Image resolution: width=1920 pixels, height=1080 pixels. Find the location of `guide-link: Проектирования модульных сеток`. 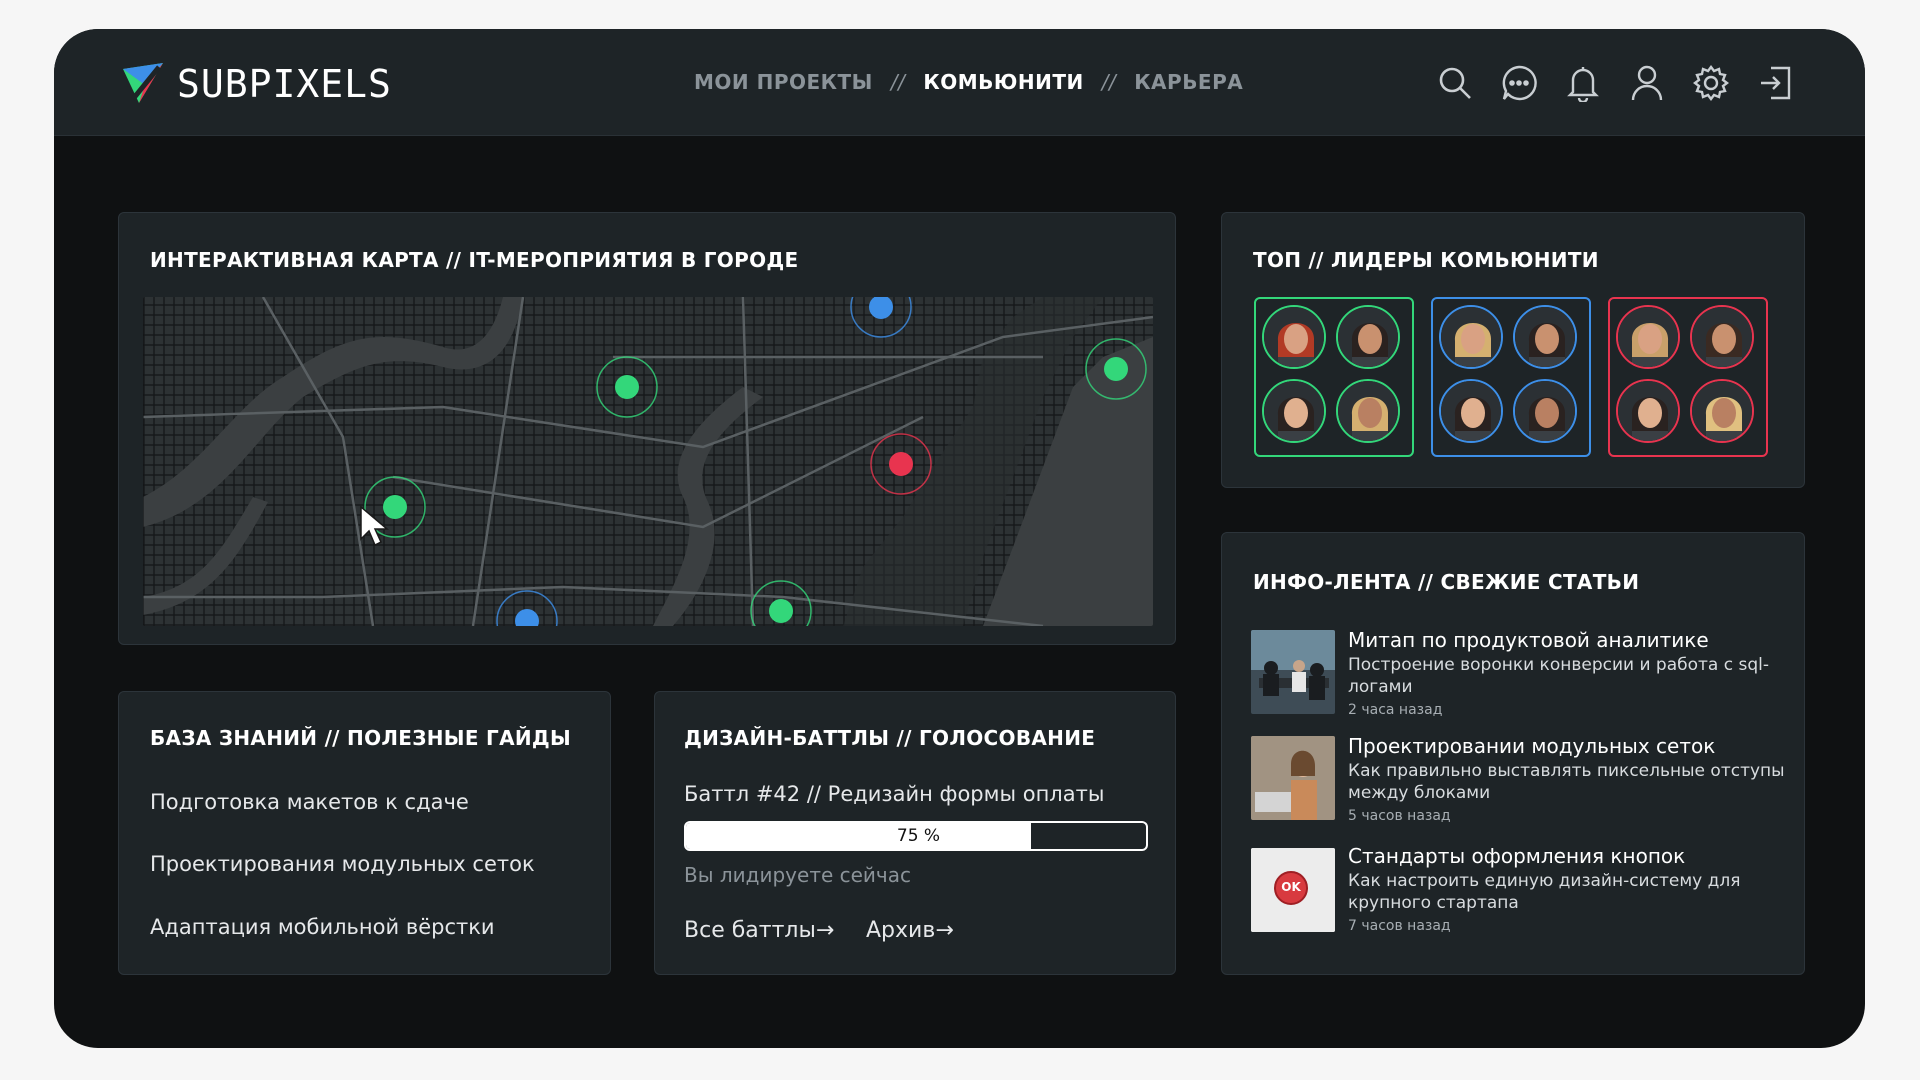

guide-link: Проектирования модульных сеток is located at coordinates (342, 864).